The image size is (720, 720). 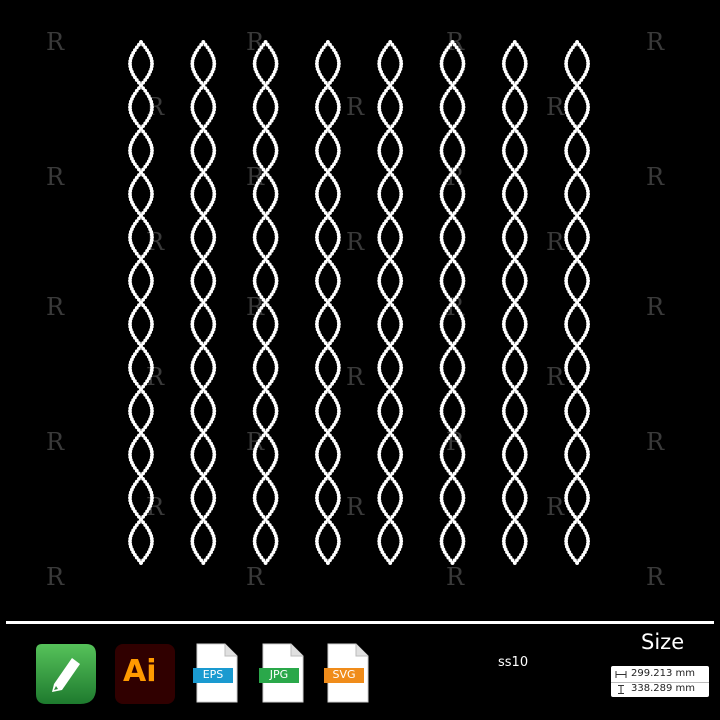 I want to click on coreldraw-icon, so click(x=66, y=674).